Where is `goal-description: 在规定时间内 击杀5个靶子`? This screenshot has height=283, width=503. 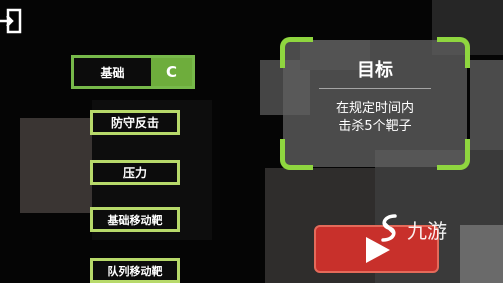
goal-description: 在规定时间内 击杀5个靶子 is located at coordinates (375, 118).